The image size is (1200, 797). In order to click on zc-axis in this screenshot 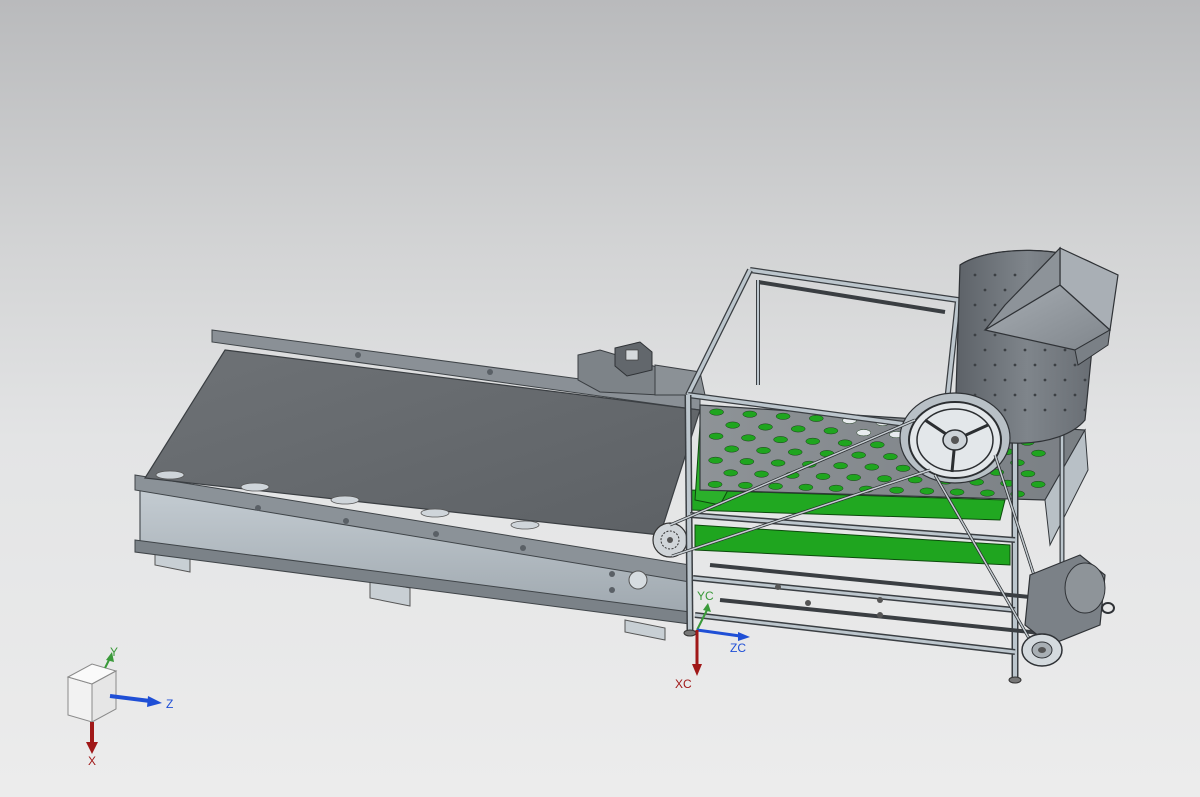, I will do `click(718, 633)`.